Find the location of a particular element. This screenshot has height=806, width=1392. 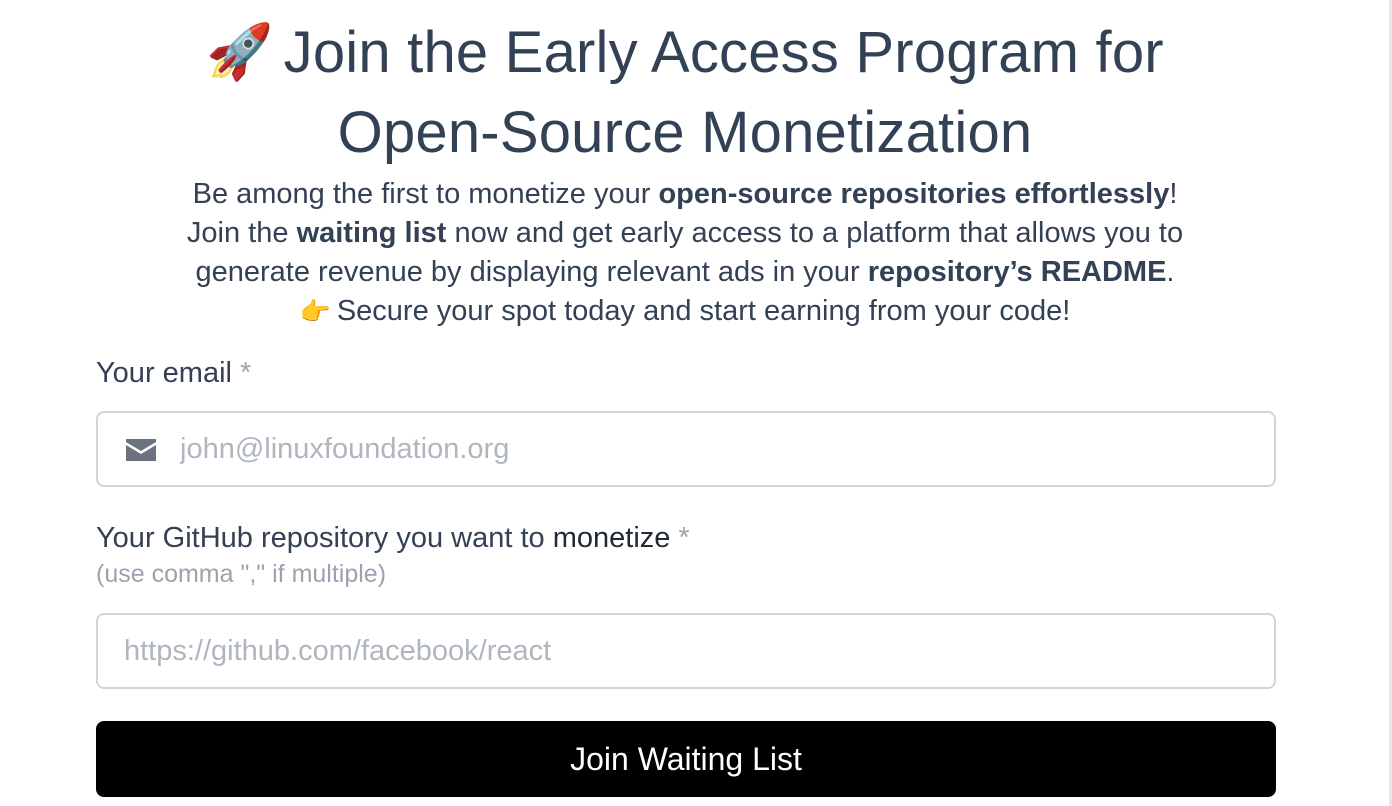

join-waiting-list-button: Join Waiting List is located at coordinates (686, 759).